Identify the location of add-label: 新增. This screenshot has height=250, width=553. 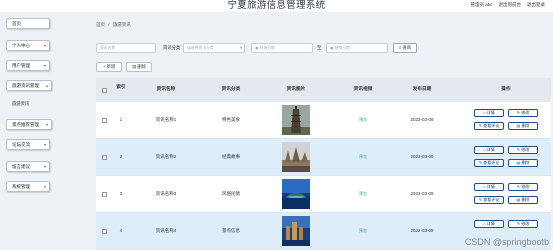
(111, 66).